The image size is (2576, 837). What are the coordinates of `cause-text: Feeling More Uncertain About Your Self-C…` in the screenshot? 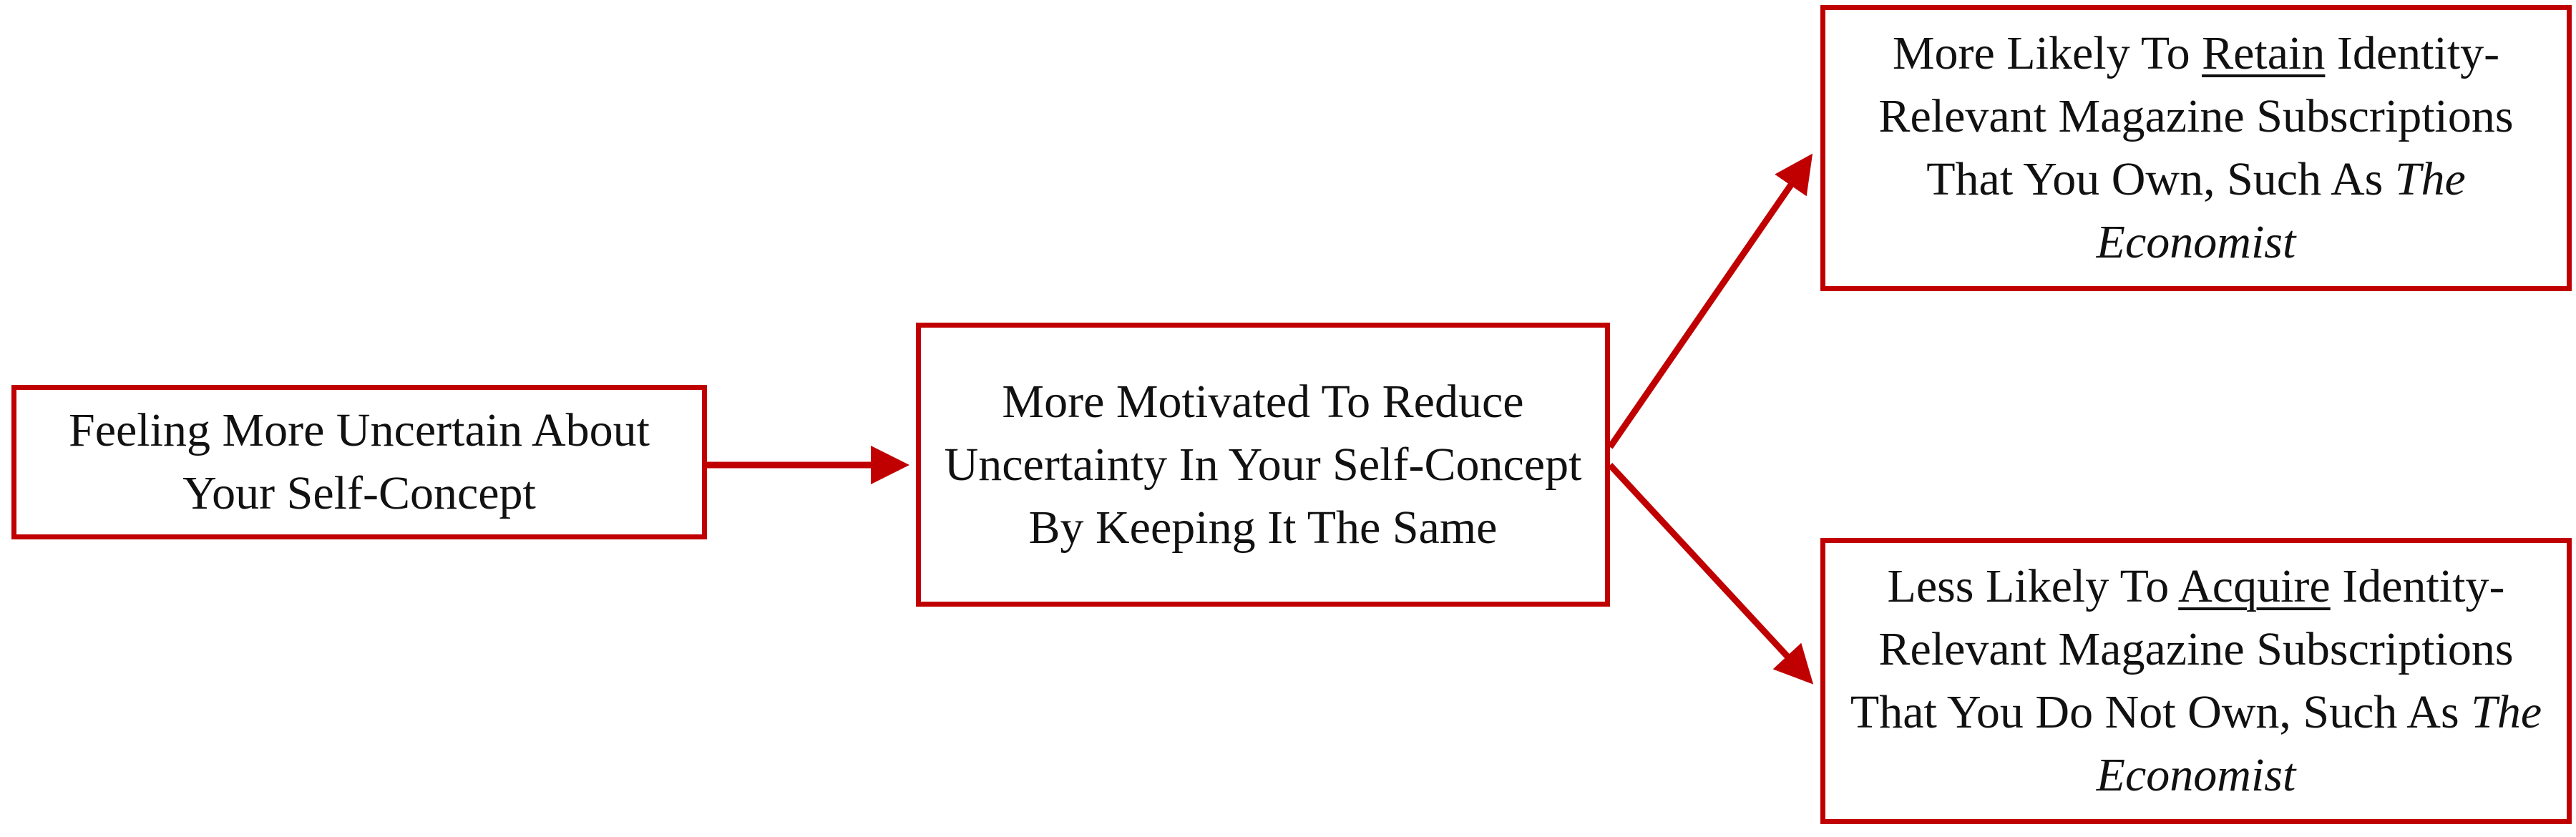 It's located at (359, 461).